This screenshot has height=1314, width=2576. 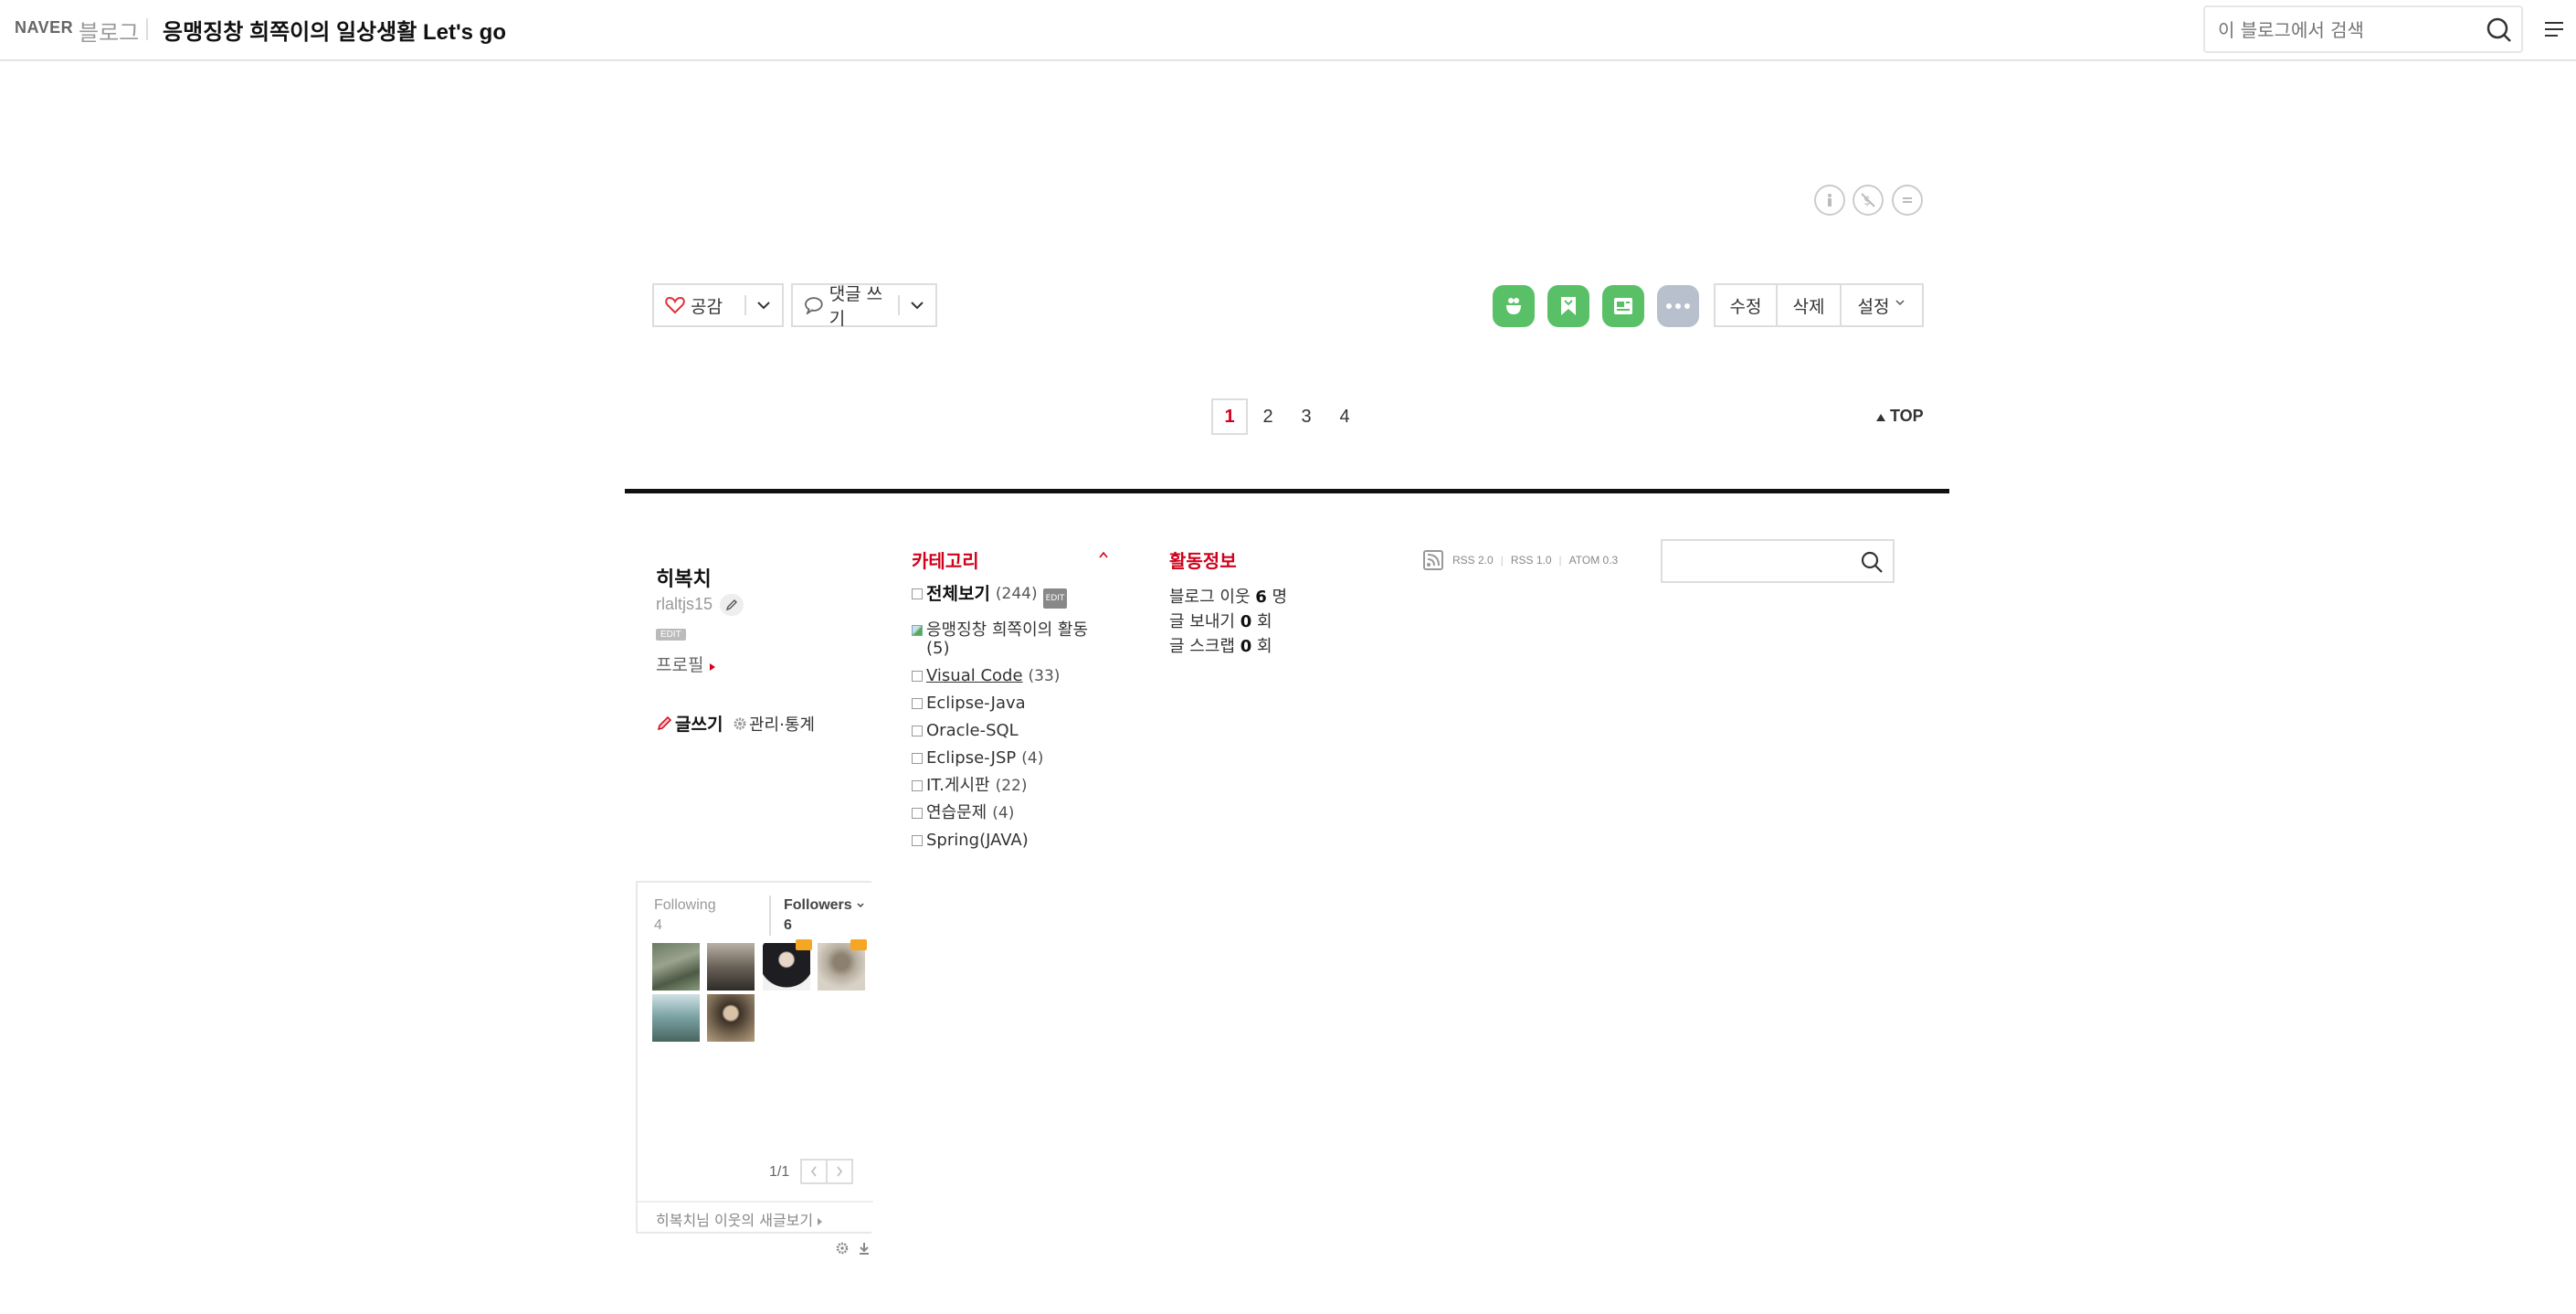 I want to click on blog-search-box, so click(x=2363, y=29).